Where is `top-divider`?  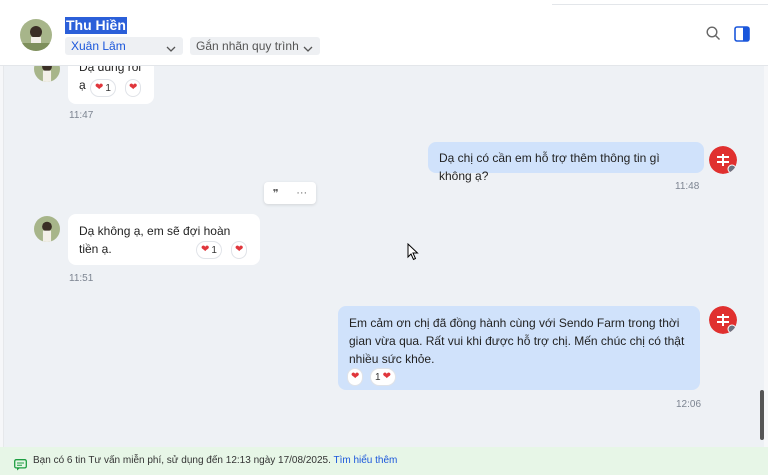 top-divider is located at coordinates (660, 2).